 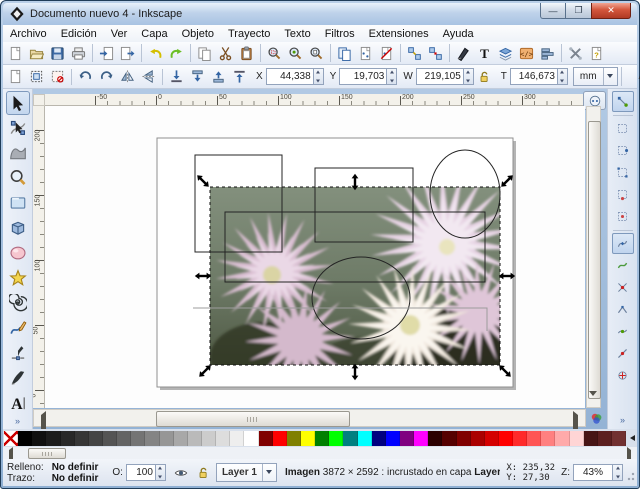 What do you see at coordinates (18, 178) in the screenshot?
I see `zoom-tool` at bounding box center [18, 178].